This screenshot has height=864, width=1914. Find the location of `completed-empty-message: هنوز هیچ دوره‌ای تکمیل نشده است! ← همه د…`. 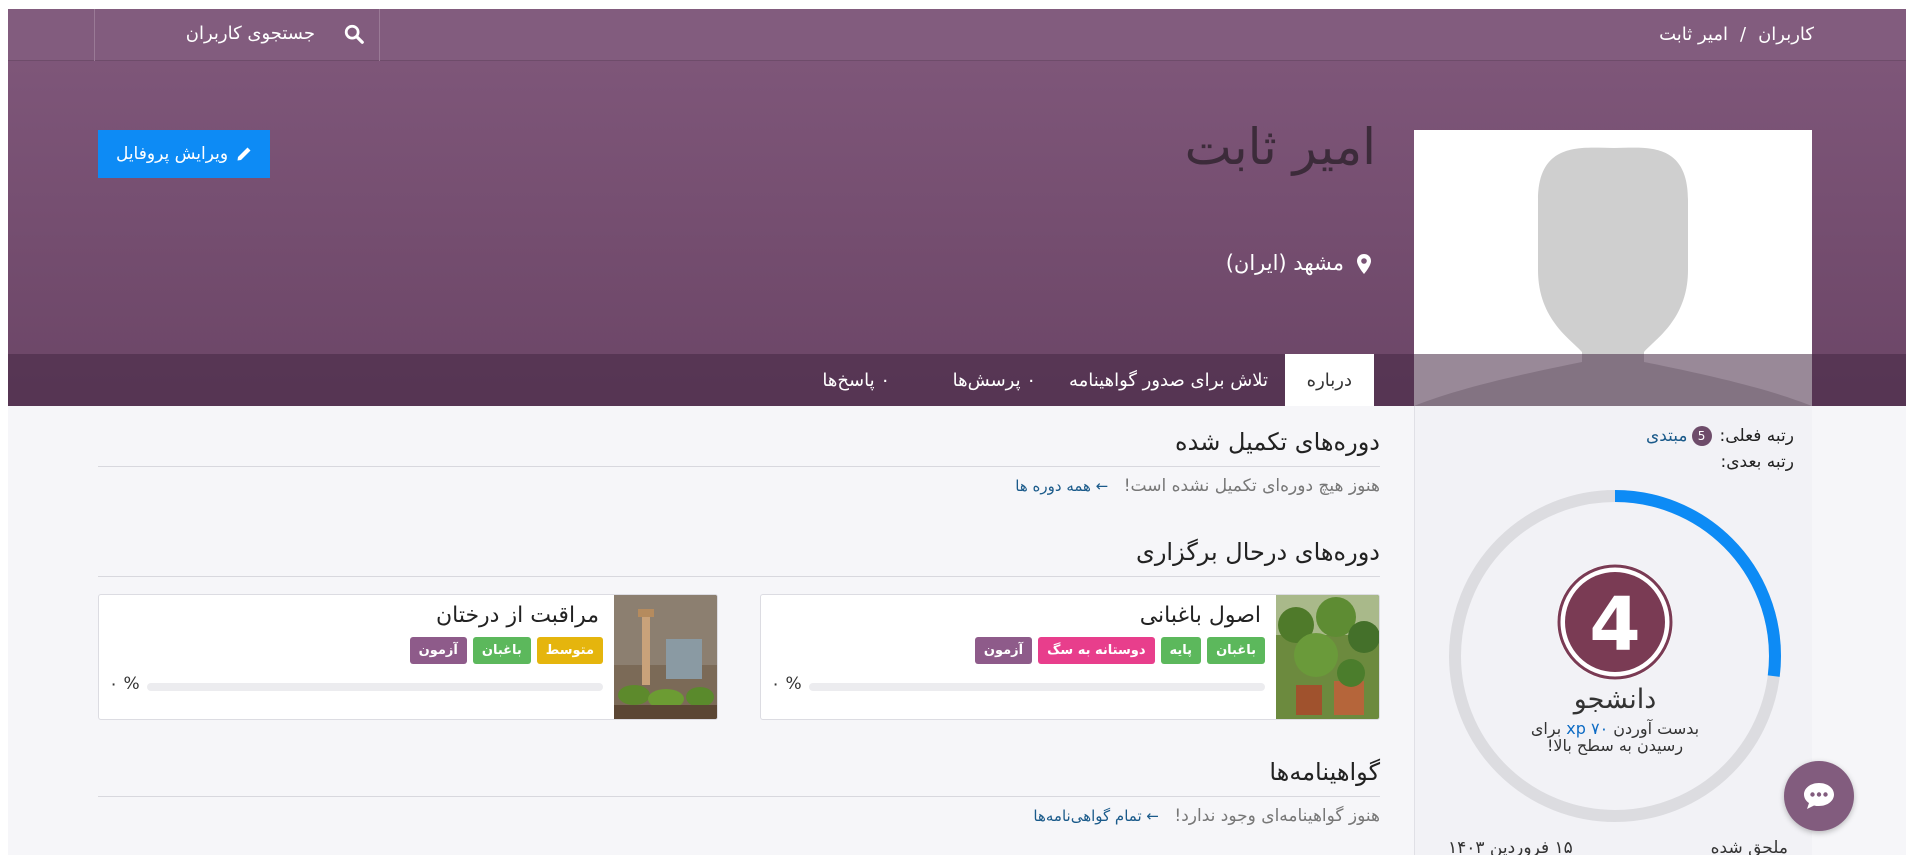

completed-empty-message: هنوز هیچ دوره‌ای تکمیل نشده است! ← همه د… is located at coordinates (1197, 486).